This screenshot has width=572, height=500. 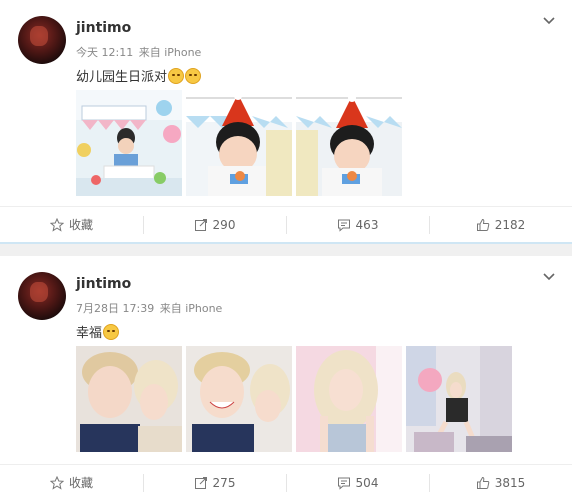 I want to click on post-meta: 今天 12:11 来自 iPhone, so click(x=139, y=52).